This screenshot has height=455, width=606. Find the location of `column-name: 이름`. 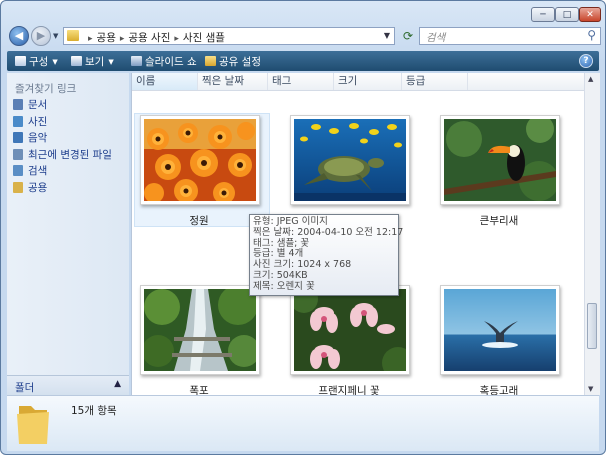

column-name: 이름 is located at coordinates (165, 81).